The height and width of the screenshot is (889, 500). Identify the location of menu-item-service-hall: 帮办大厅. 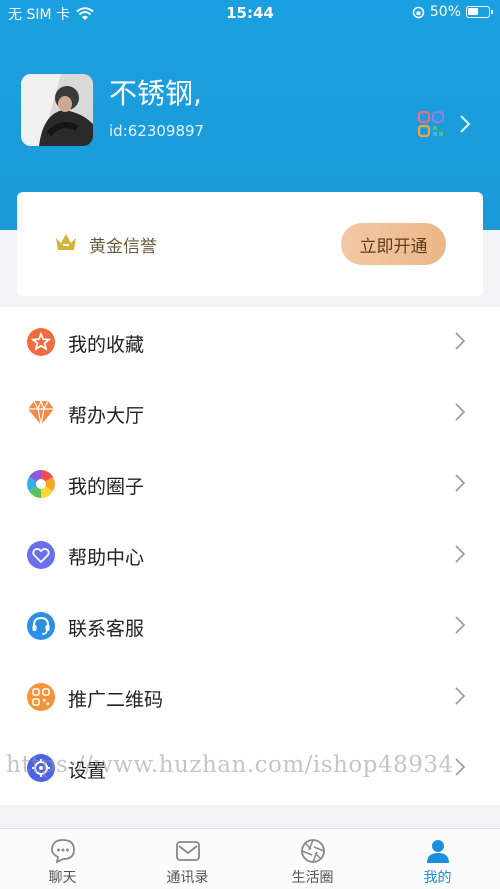
(250, 413).